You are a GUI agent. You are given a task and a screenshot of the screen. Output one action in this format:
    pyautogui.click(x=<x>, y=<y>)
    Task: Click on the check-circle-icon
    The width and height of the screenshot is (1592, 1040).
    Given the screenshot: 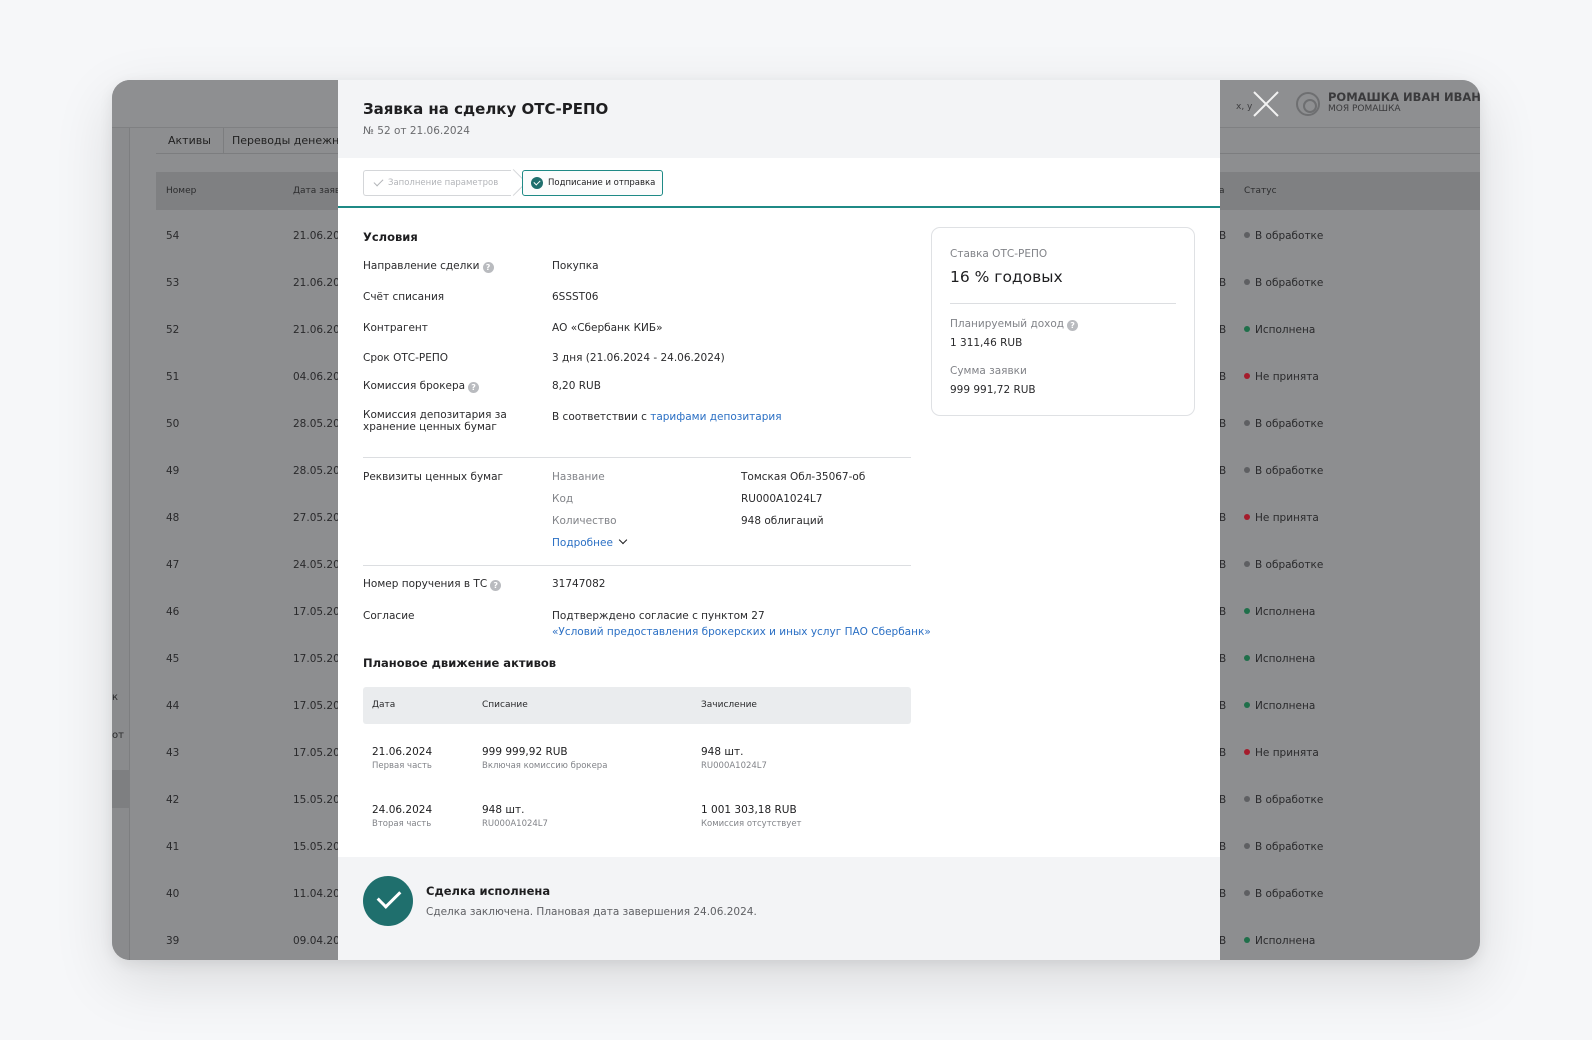 What is the action you would take?
    pyautogui.click(x=537, y=183)
    